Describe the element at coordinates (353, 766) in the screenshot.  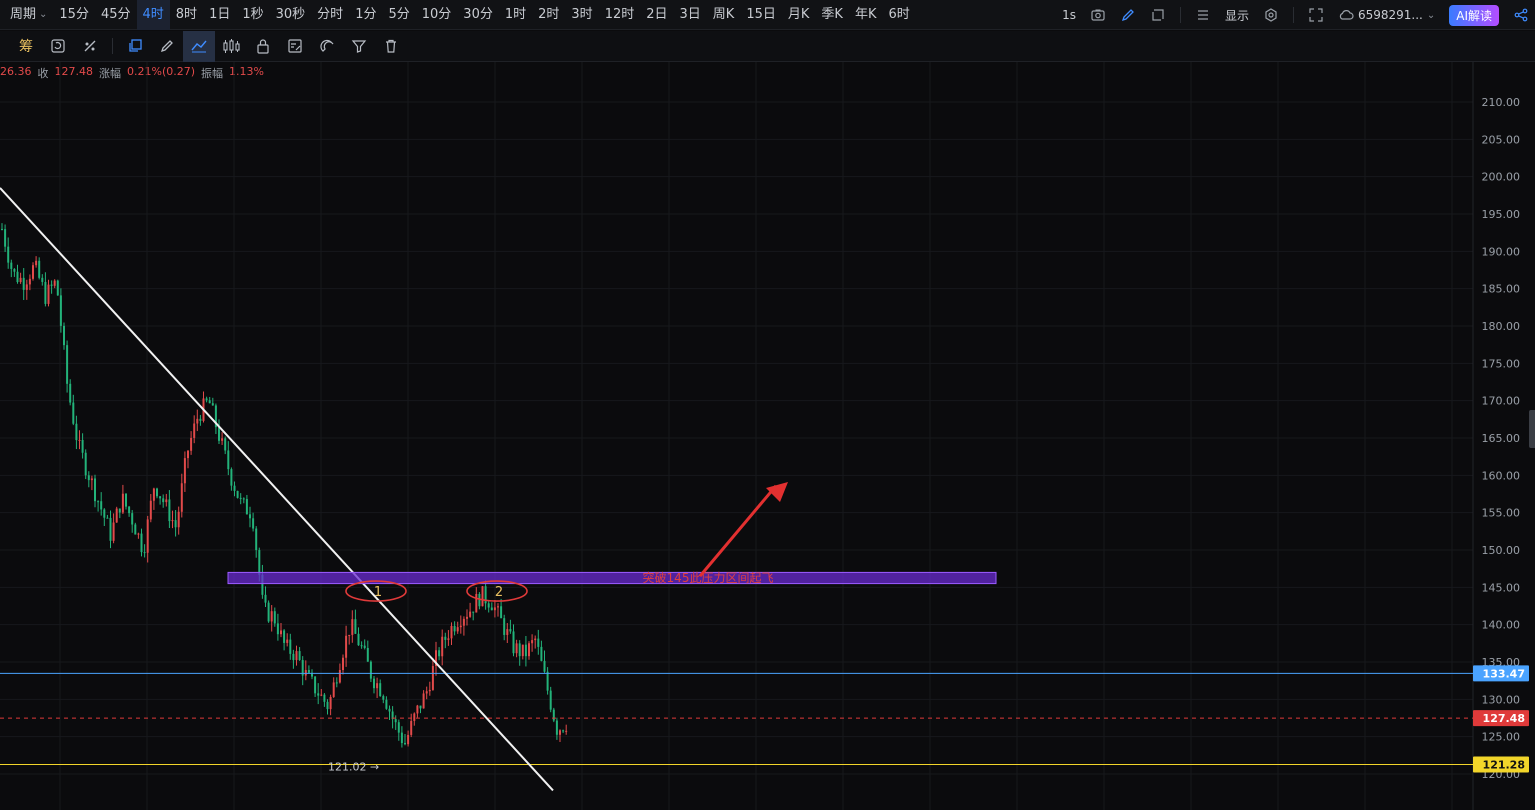
I see `low-price-marker: 121.02 →` at that location.